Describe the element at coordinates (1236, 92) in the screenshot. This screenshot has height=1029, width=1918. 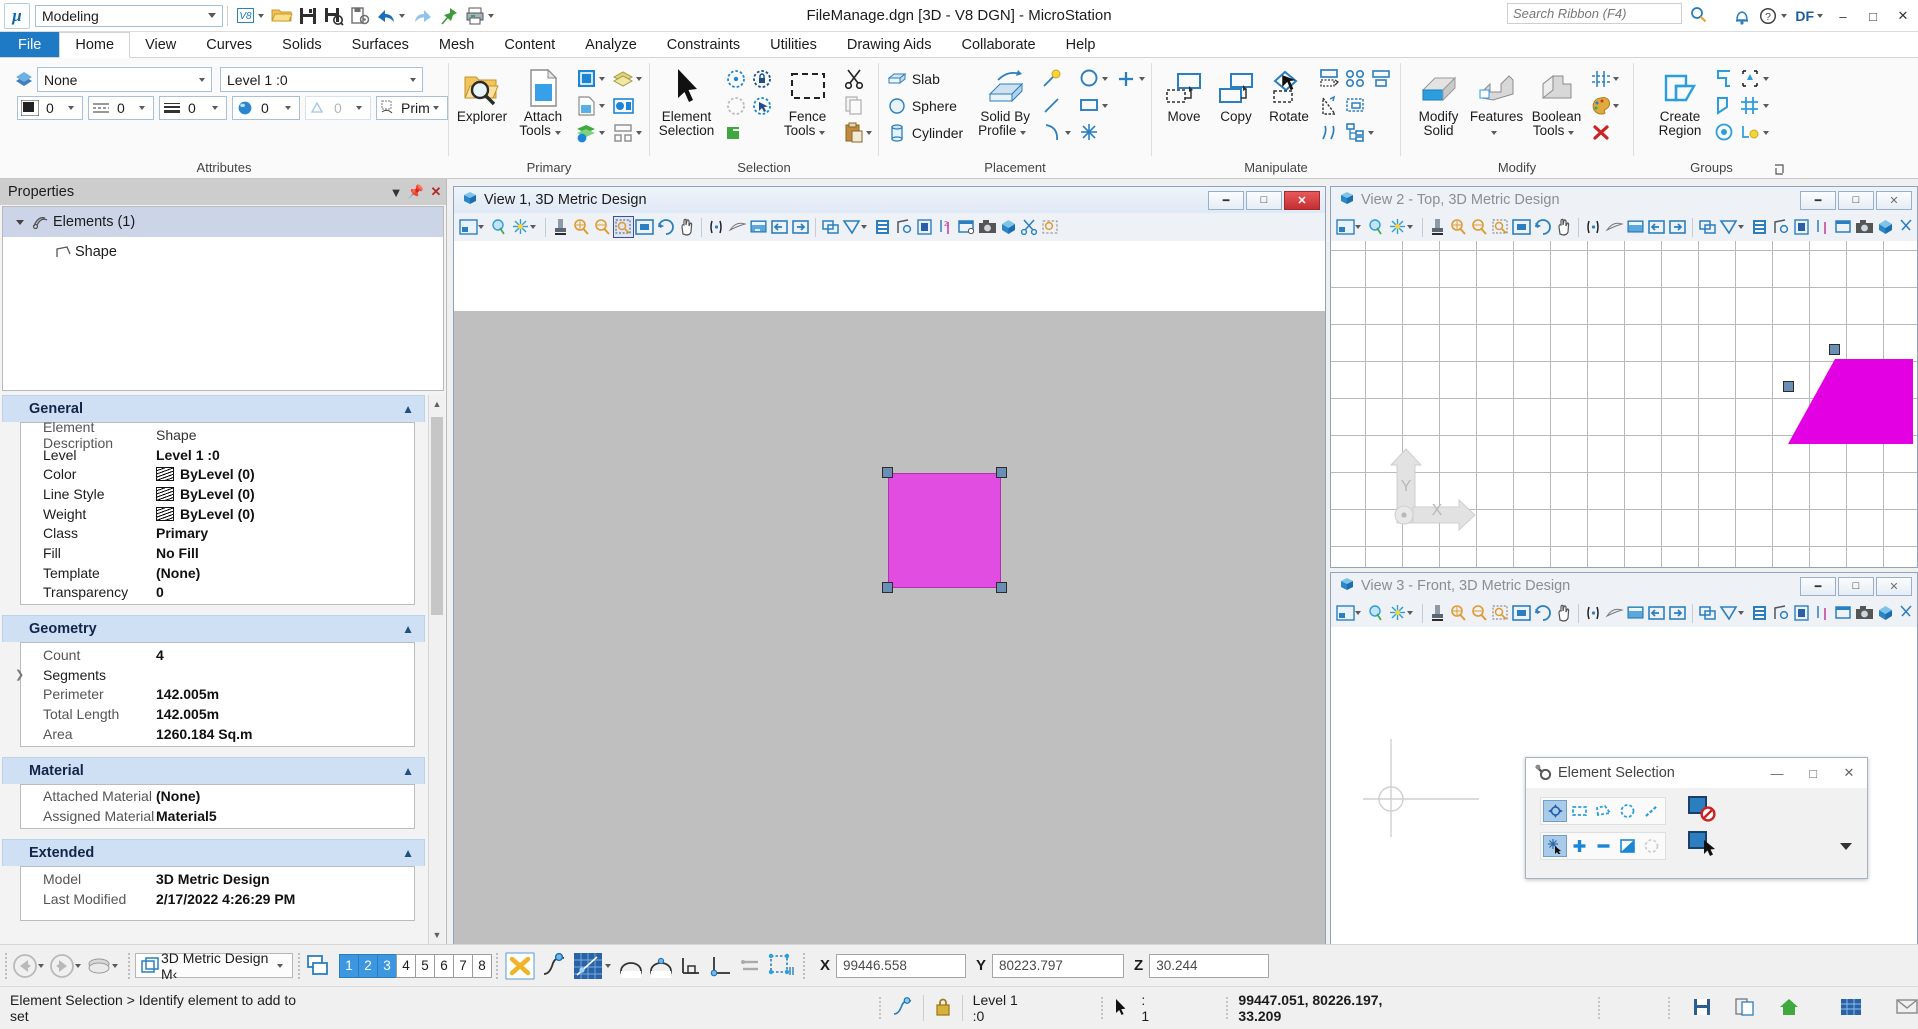
I see `copy-button: Copy` at that location.